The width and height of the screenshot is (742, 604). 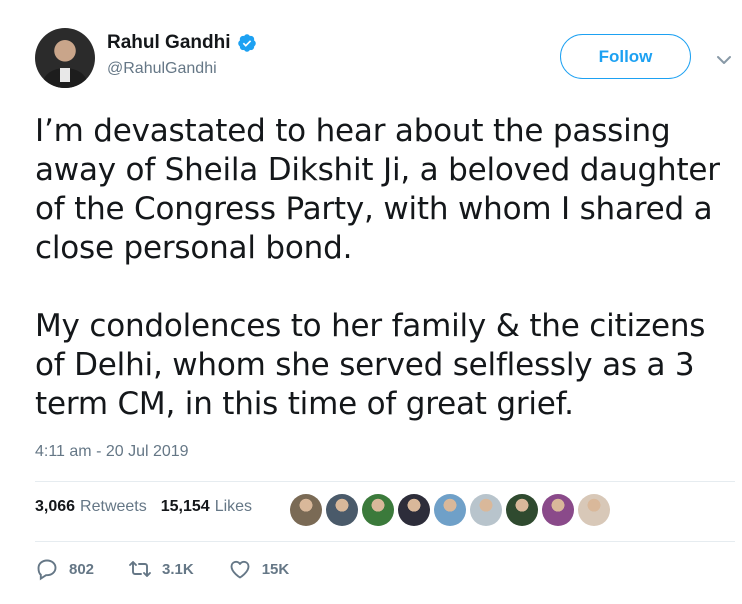 What do you see at coordinates (182, 69) in the screenshot?
I see `author-handle: @RahulGandhi` at bounding box center [182, 69].